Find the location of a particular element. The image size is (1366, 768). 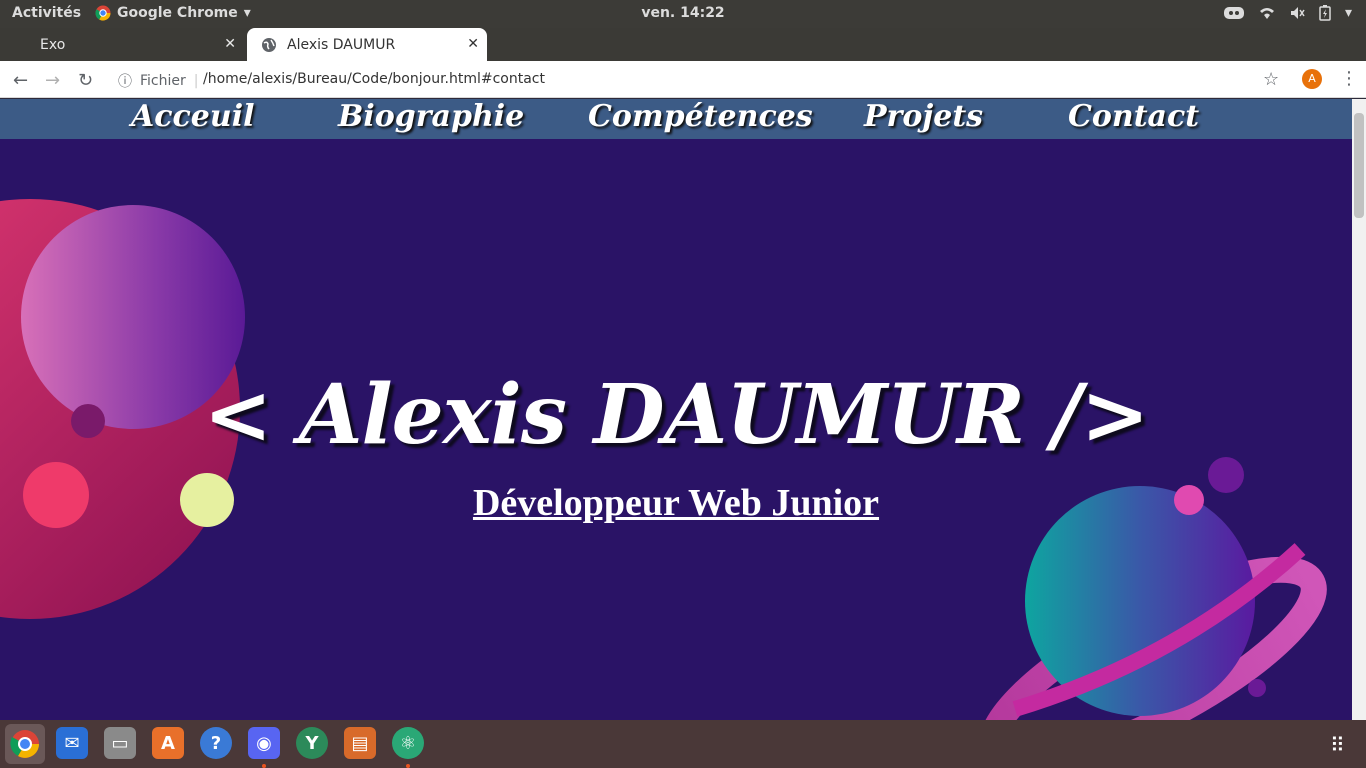

reload-icon: ↻ is located at coordinates (85, 80).